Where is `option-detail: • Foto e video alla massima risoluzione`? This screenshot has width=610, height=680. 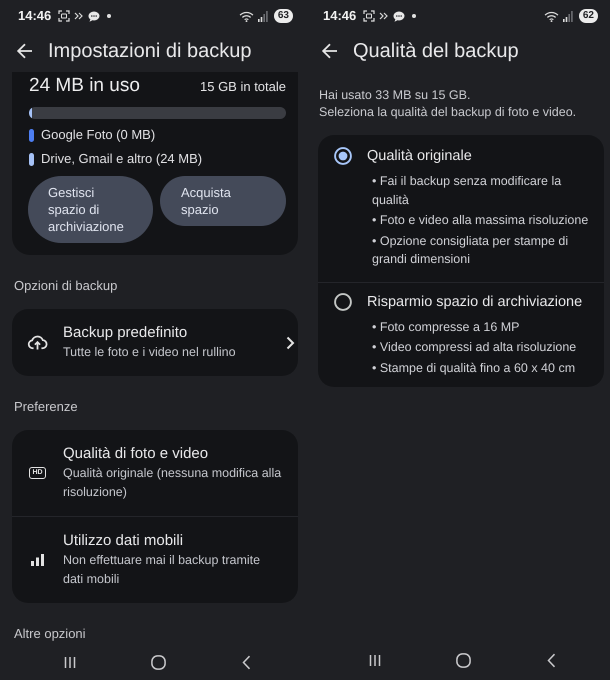 option-detail: • Foto e video alla massima risoluzione is located at coordinates (481, 220).